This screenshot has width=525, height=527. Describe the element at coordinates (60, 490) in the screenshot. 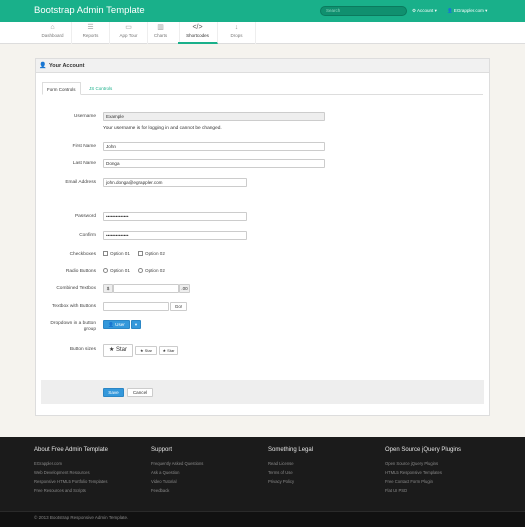

I see `footer-link: Free Resources and Scripts` at that location.